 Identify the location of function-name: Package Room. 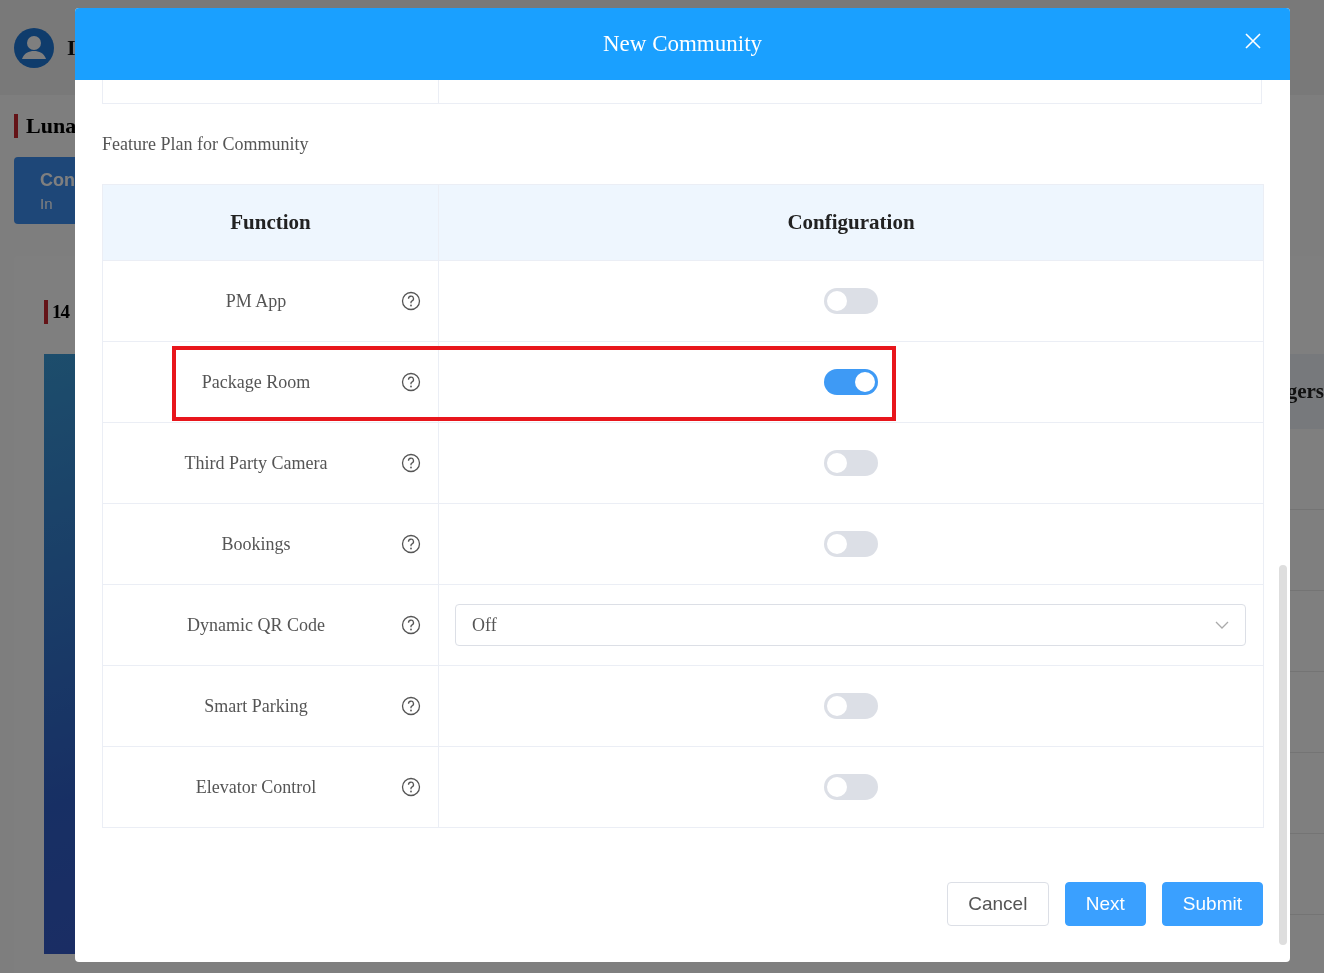
(256, 382).